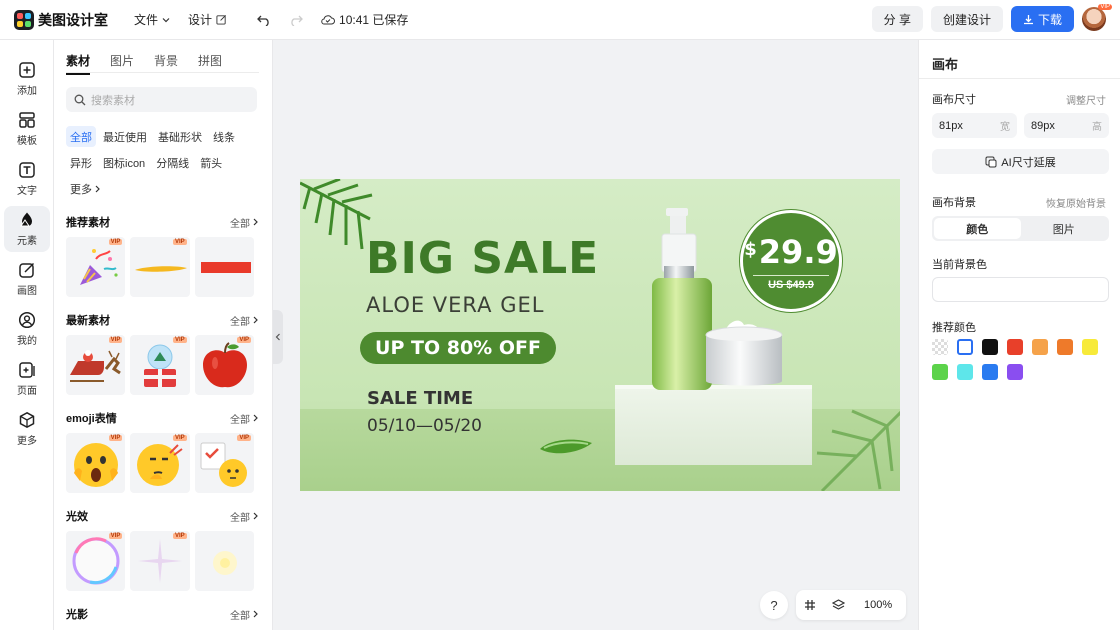  I want to click on cream-jar, so click(744, 354).